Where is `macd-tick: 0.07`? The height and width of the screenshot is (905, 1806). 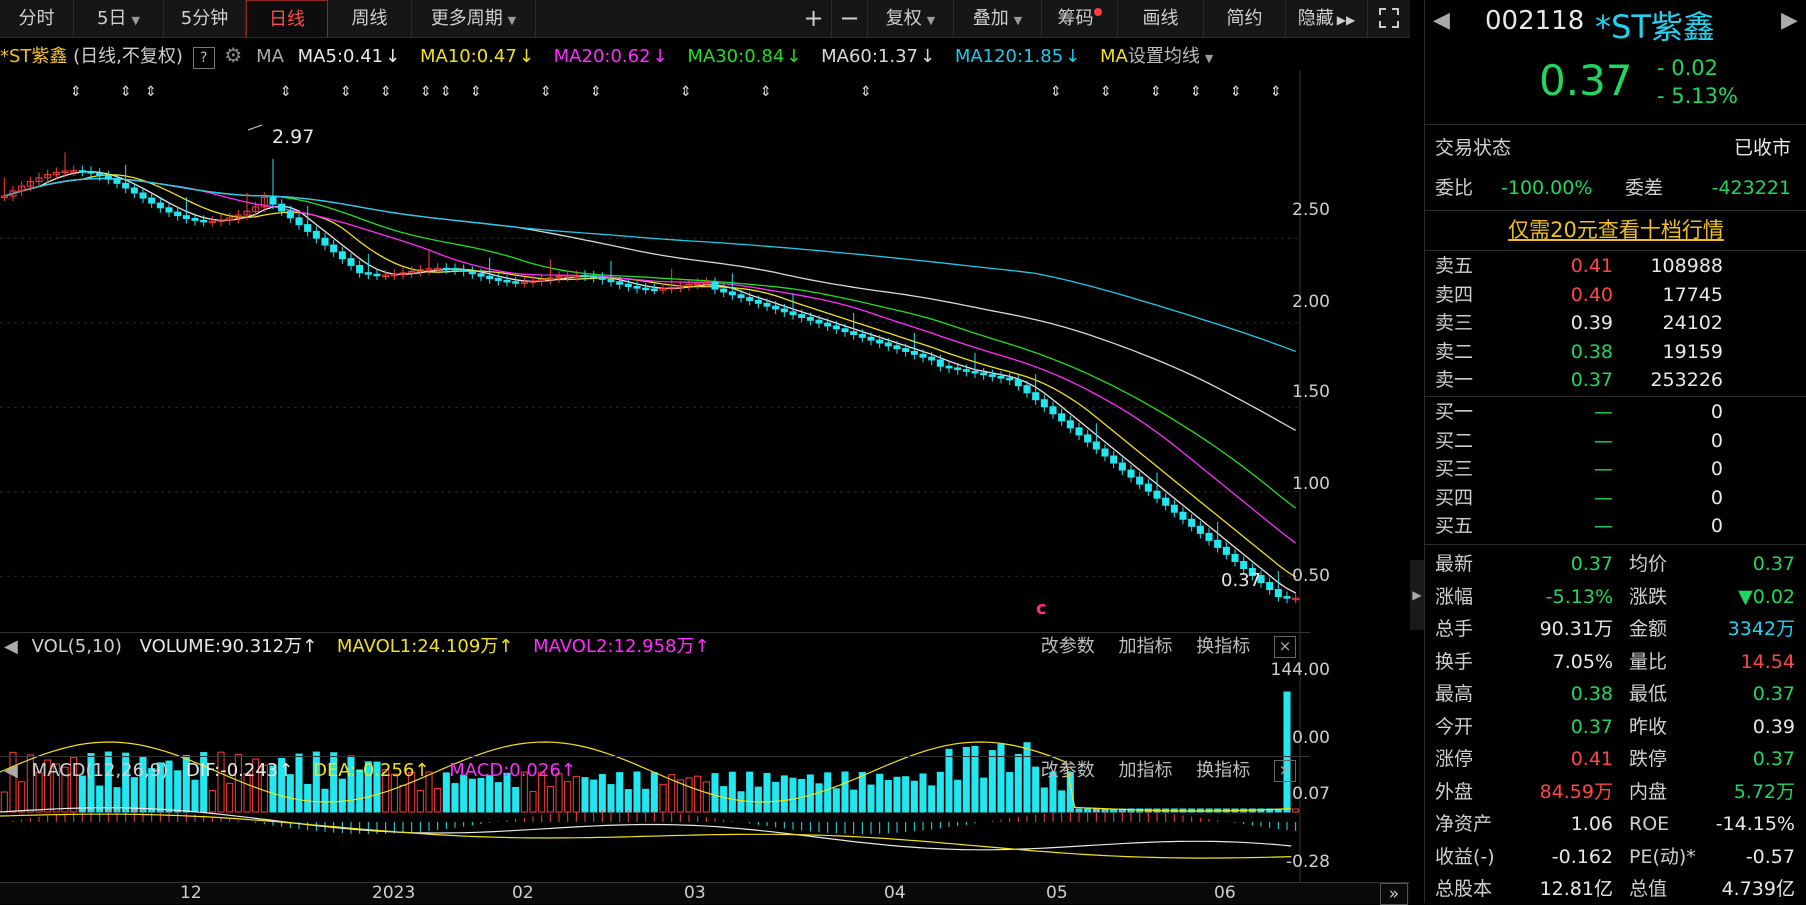 macd-tick: 0.07 is located at coordinates (1311, 794).